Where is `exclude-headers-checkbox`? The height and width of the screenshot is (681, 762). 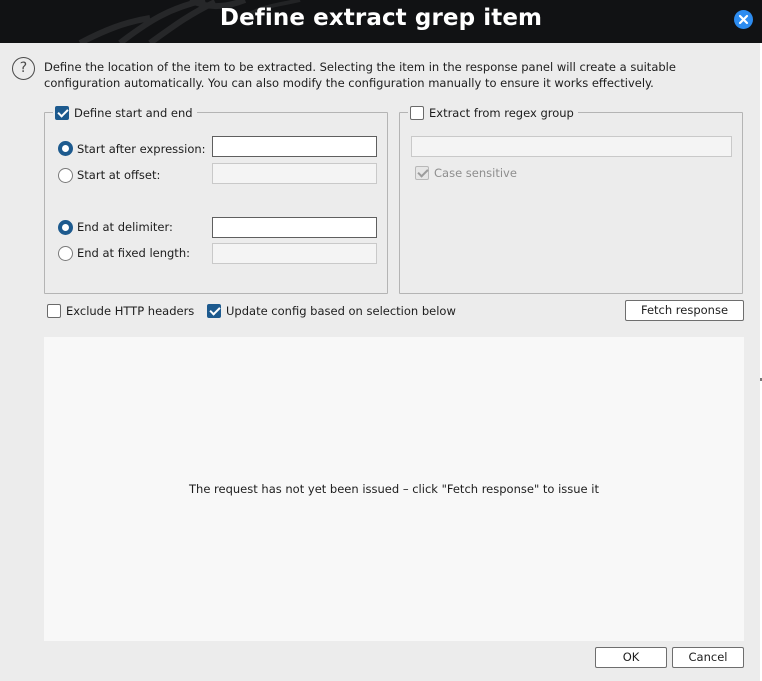
exclude-headers-checkbox is located at coordinates (54, 311).